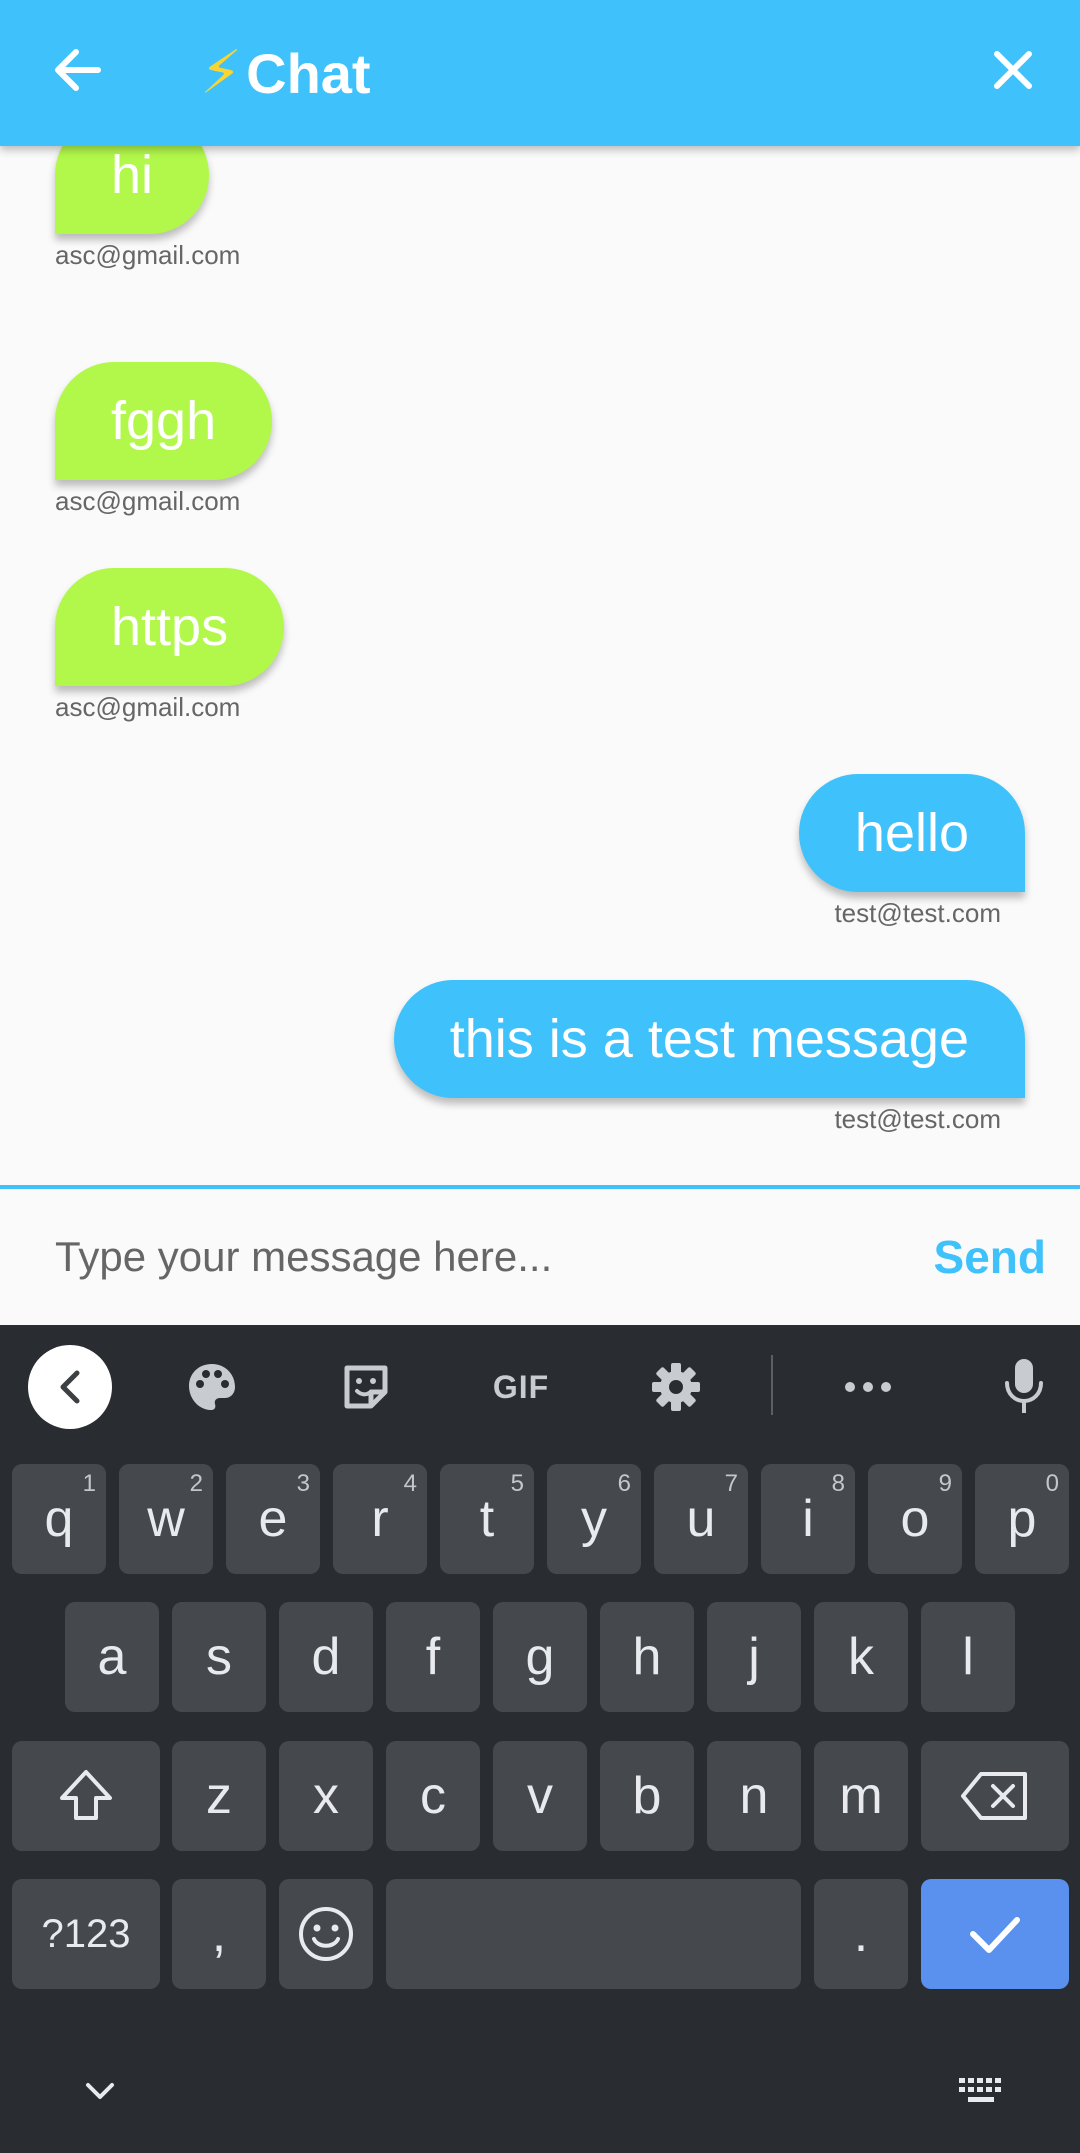 The height and width of the screenshot is (2153, 1080). I want to click on message-bubble: https, so click(170, 627).